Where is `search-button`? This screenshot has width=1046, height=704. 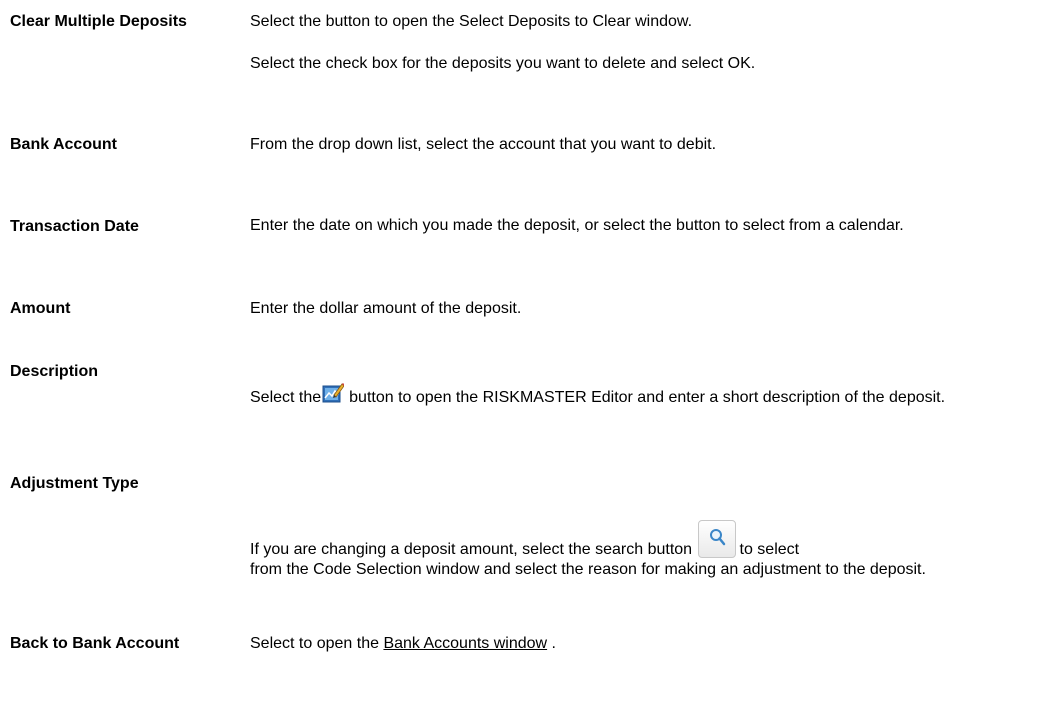 search-button is located at coordinates (716, 539).